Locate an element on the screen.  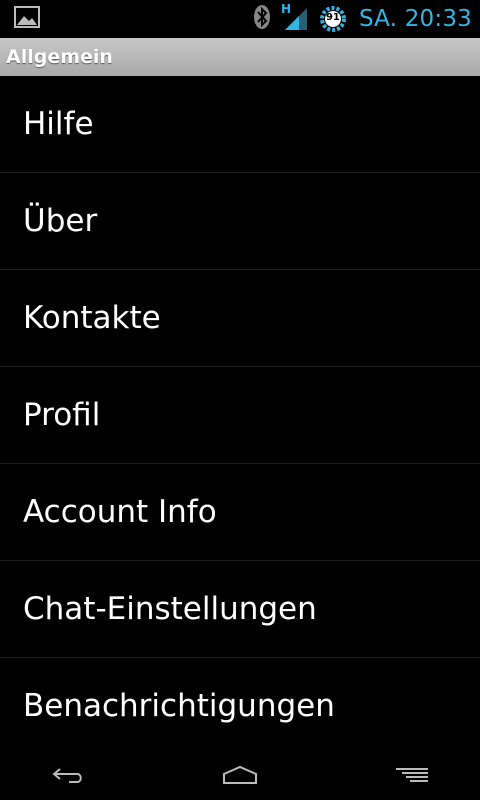
category-title: Allgemein is located at coordinates (59, 57).